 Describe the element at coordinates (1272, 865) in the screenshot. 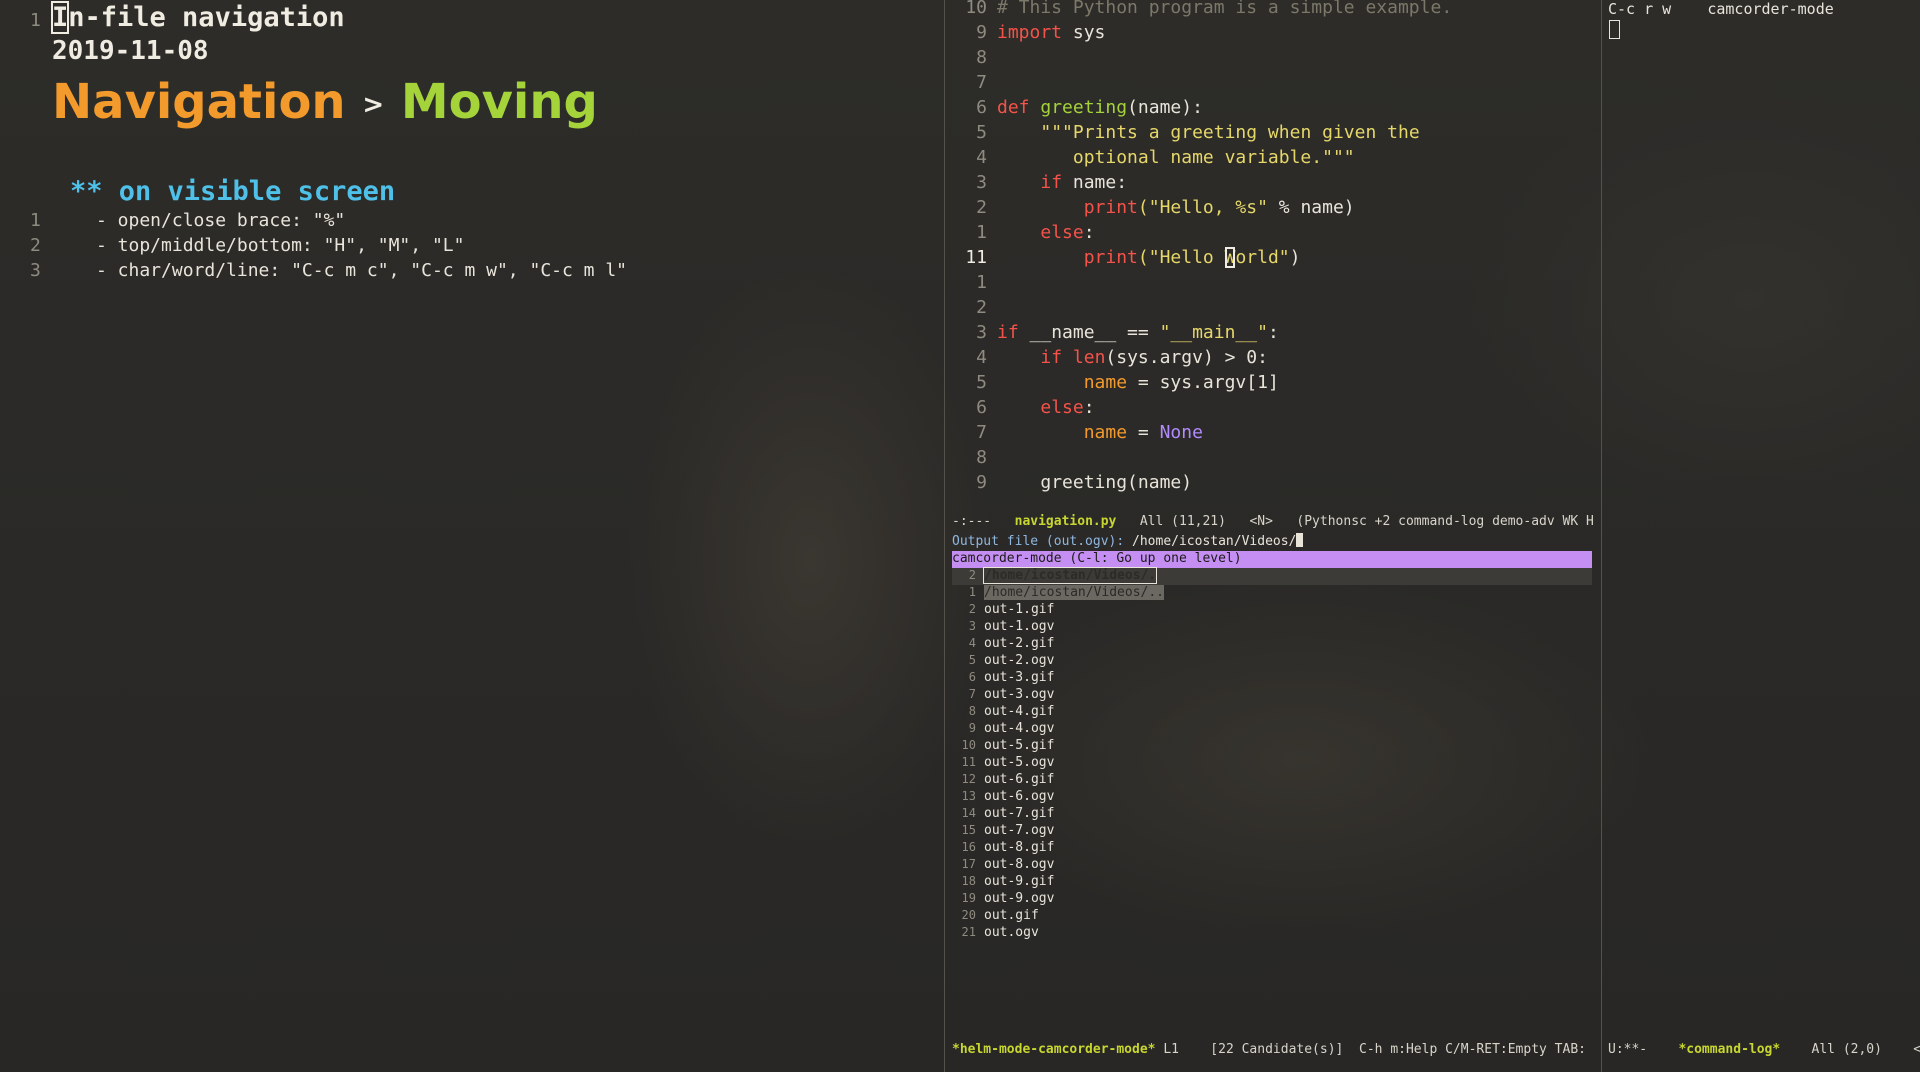

I see `helm-candidate: 17 out-8.ogv` at that location.